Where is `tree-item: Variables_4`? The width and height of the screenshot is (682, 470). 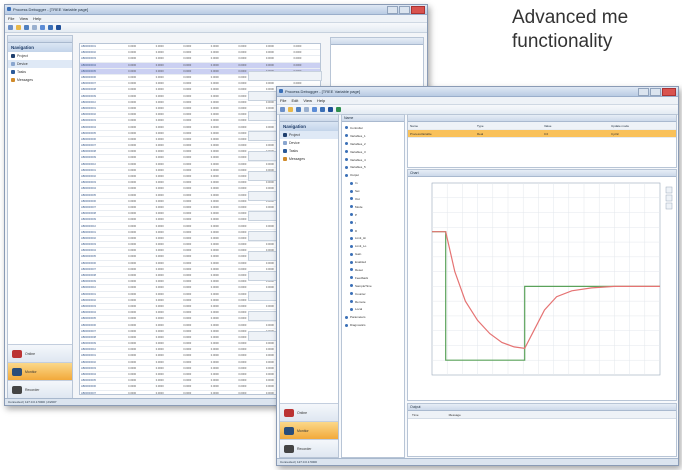 tree-item: Variables_4 is located at coordinates (374, 160).